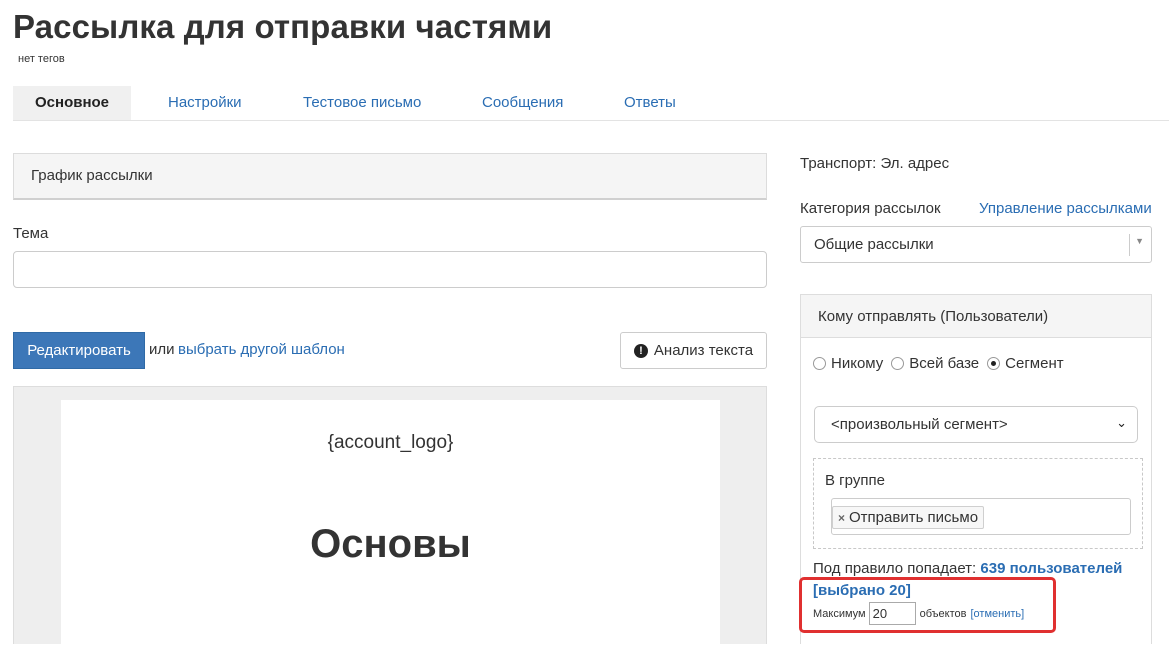  I want to click on remove-tag-icon: ×, so click(841, 518).